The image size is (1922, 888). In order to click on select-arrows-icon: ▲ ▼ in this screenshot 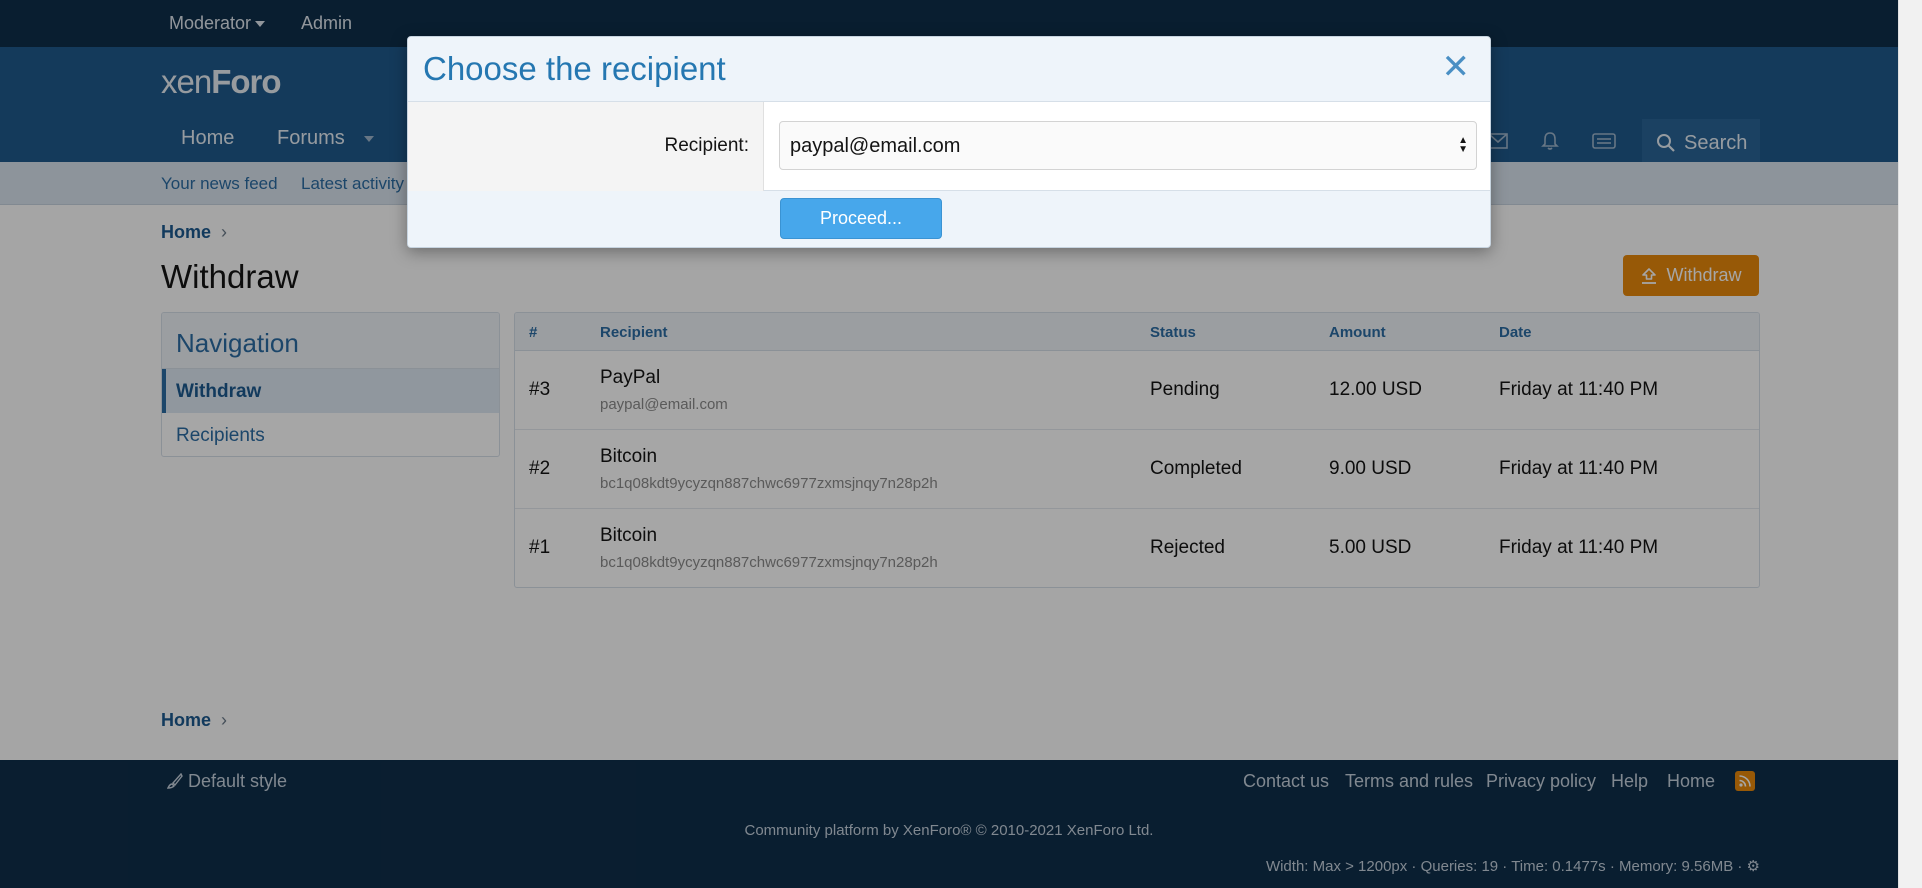, I will do `click(1463, 145)`.